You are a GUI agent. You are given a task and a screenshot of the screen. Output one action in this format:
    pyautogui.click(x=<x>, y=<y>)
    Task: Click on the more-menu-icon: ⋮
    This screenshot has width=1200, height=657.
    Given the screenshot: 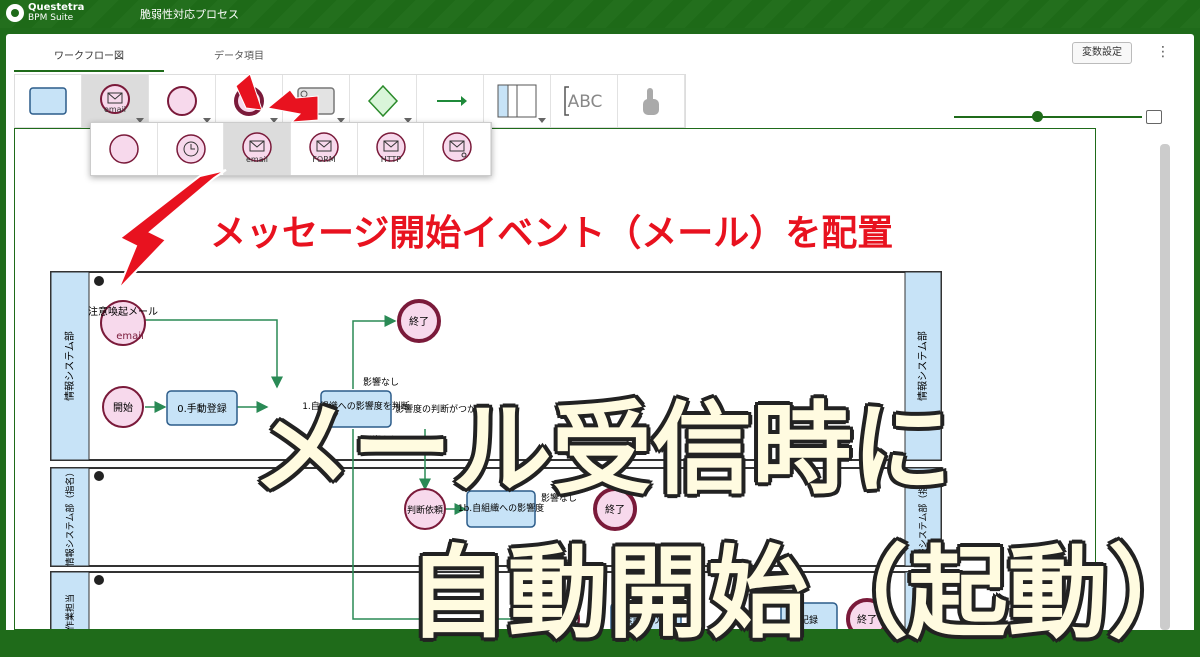 What is the action you would take?
    pyautogui.click(x=1163, y=52)
    